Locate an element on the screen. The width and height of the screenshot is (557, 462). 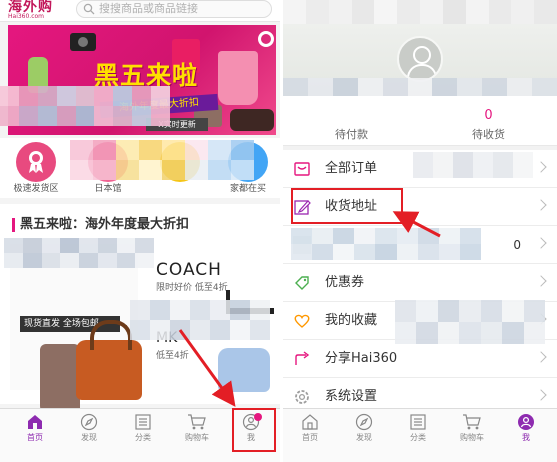
avatar is located at coordinates (420, 59).